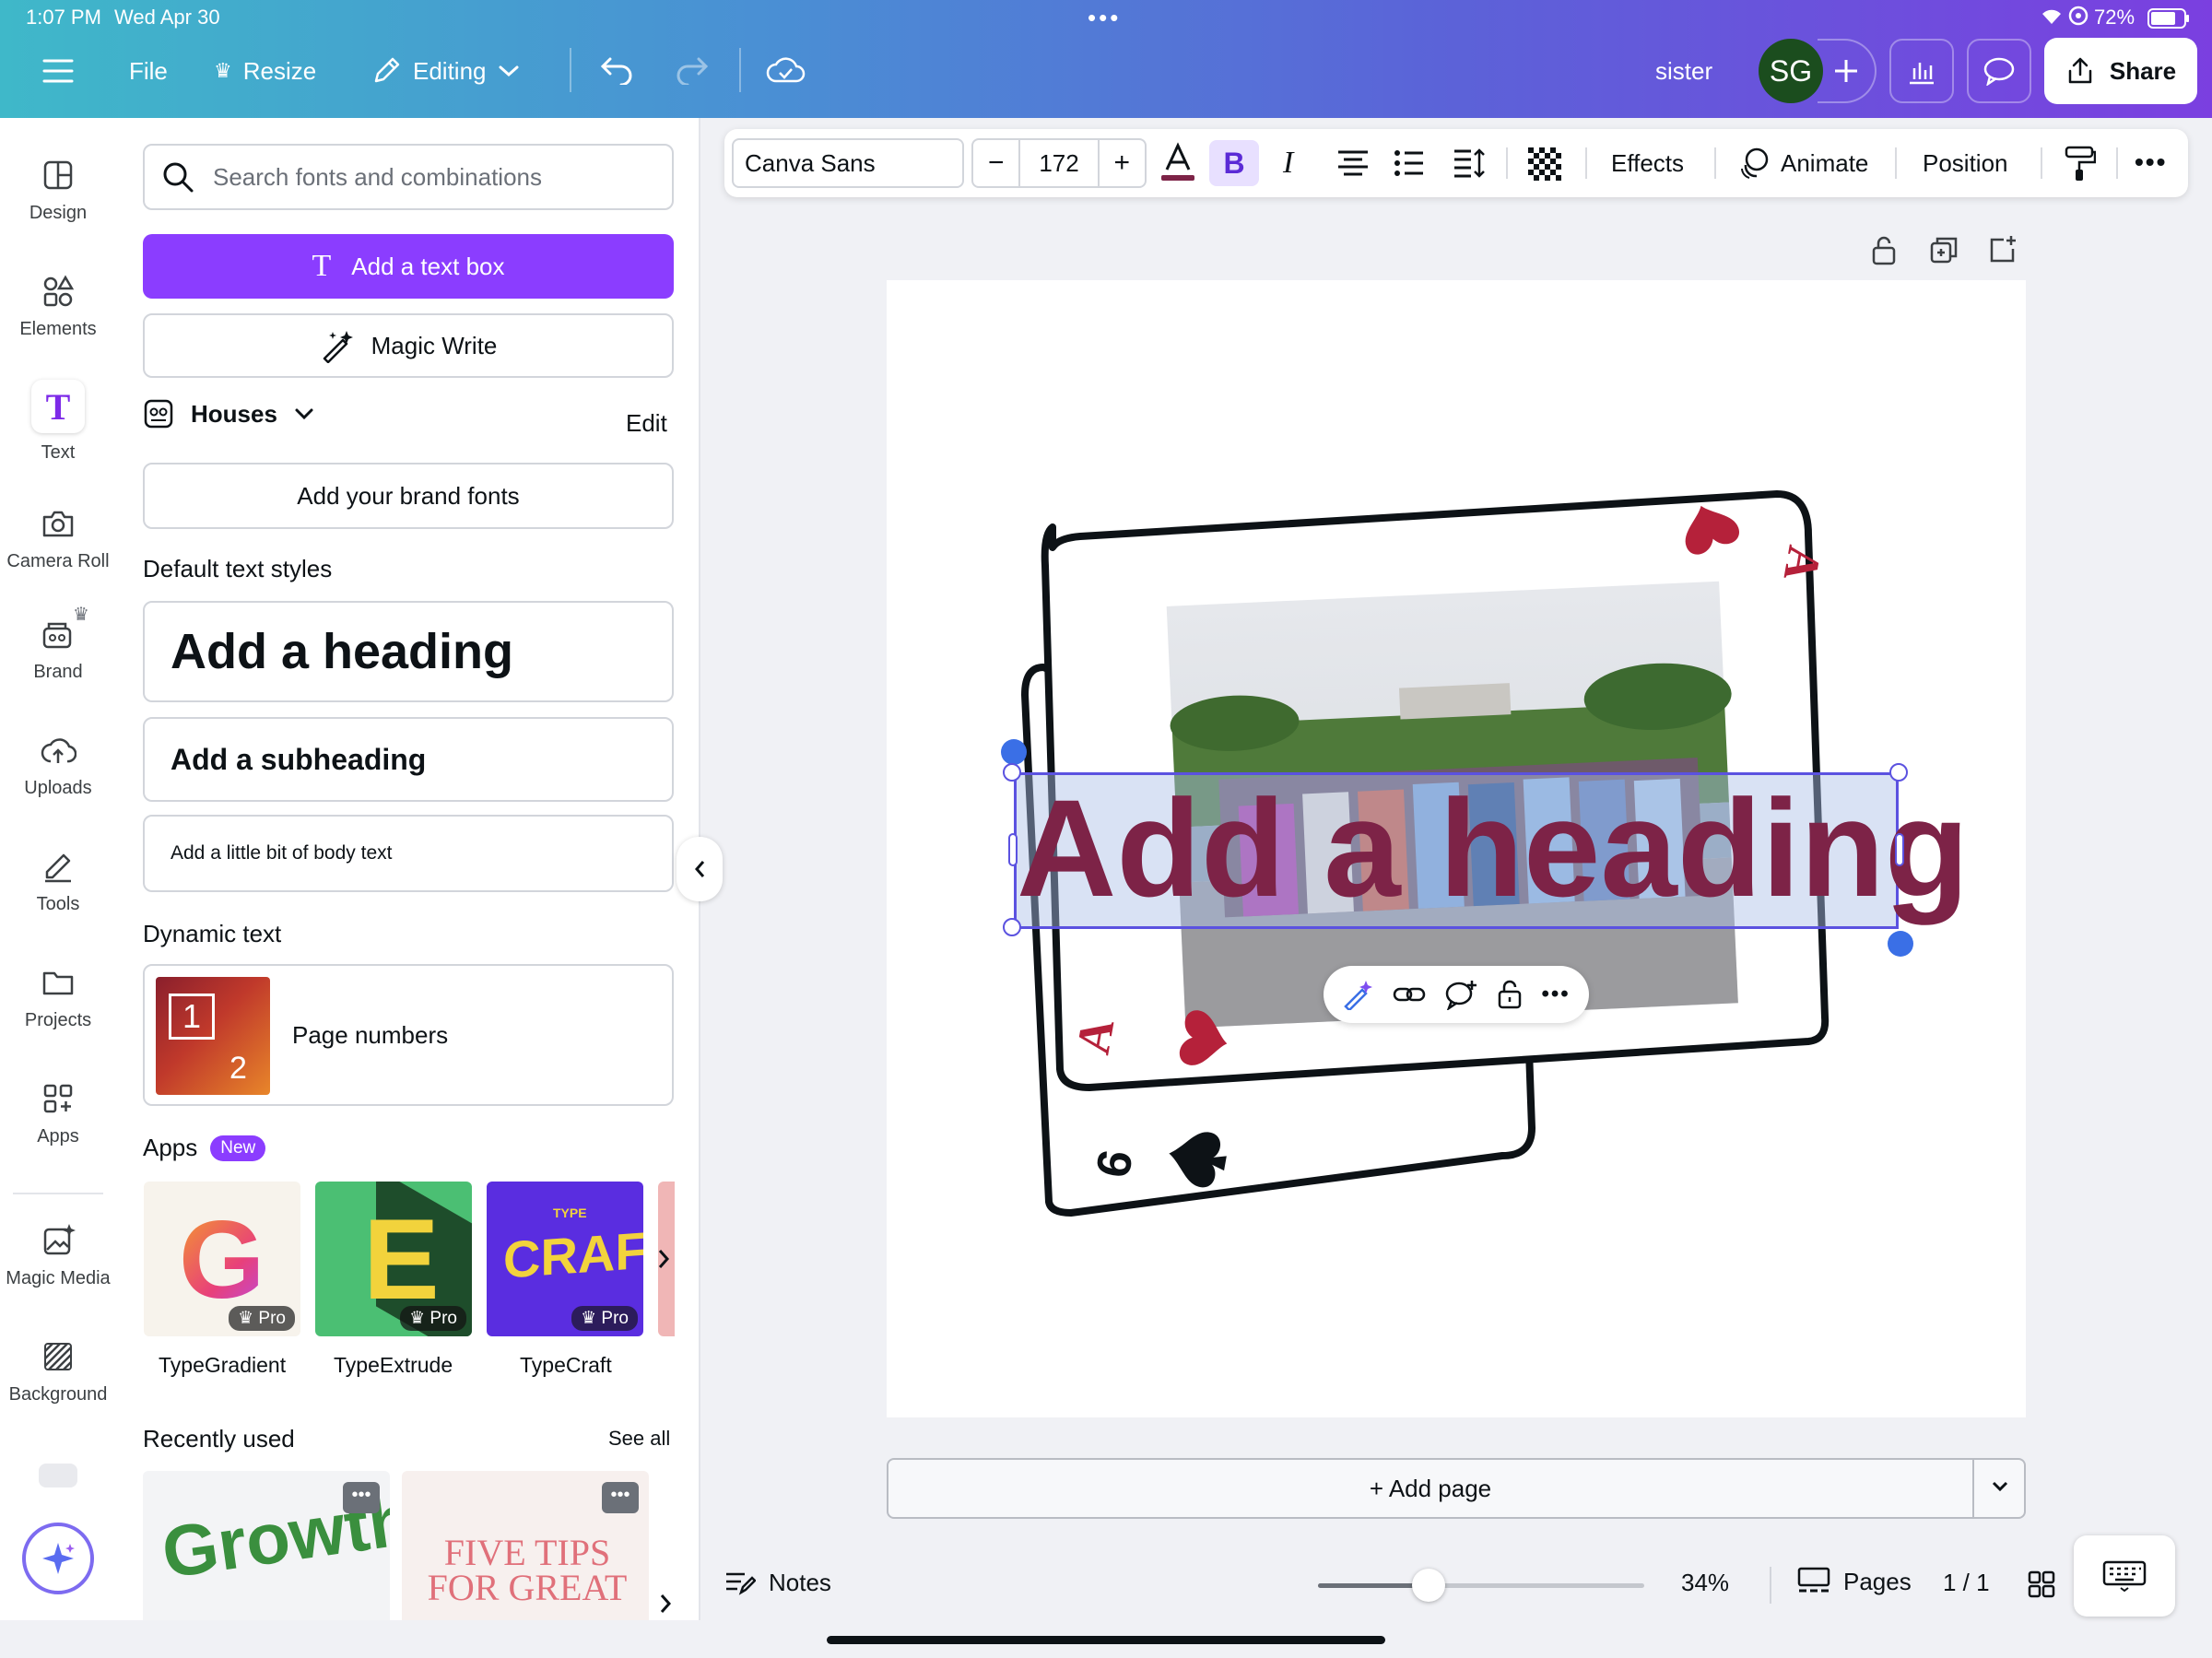  I want to click on magic-edit-icon, so click(1357, 994).